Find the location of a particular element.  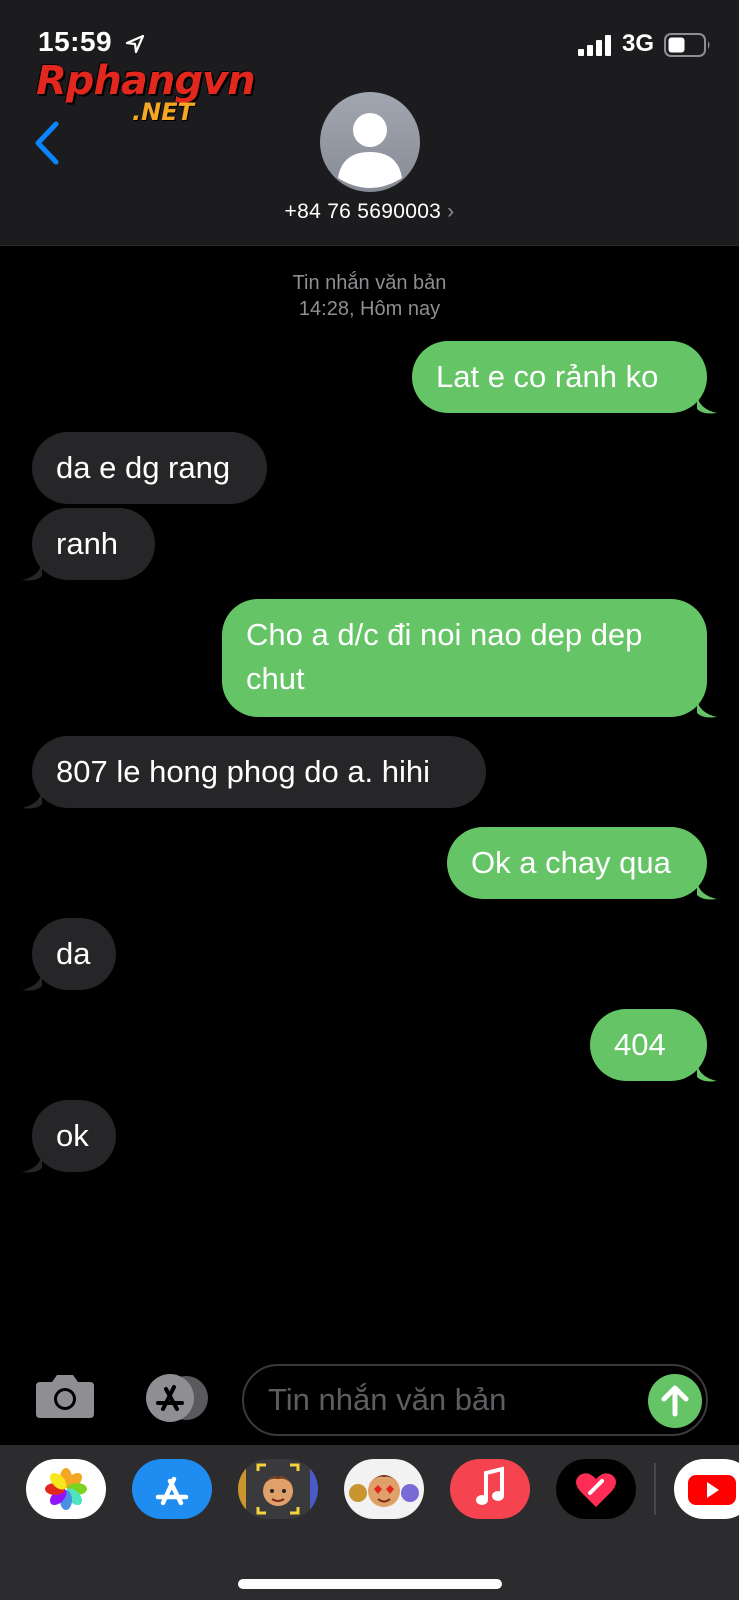

app-store-drawer-button is located at coordinates (174, 1398).